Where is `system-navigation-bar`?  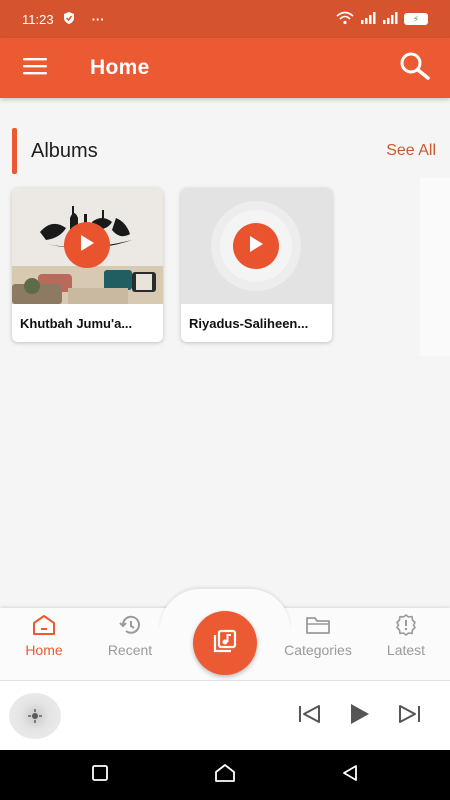
system-navigation-bar is located at coordinates (225, 775).